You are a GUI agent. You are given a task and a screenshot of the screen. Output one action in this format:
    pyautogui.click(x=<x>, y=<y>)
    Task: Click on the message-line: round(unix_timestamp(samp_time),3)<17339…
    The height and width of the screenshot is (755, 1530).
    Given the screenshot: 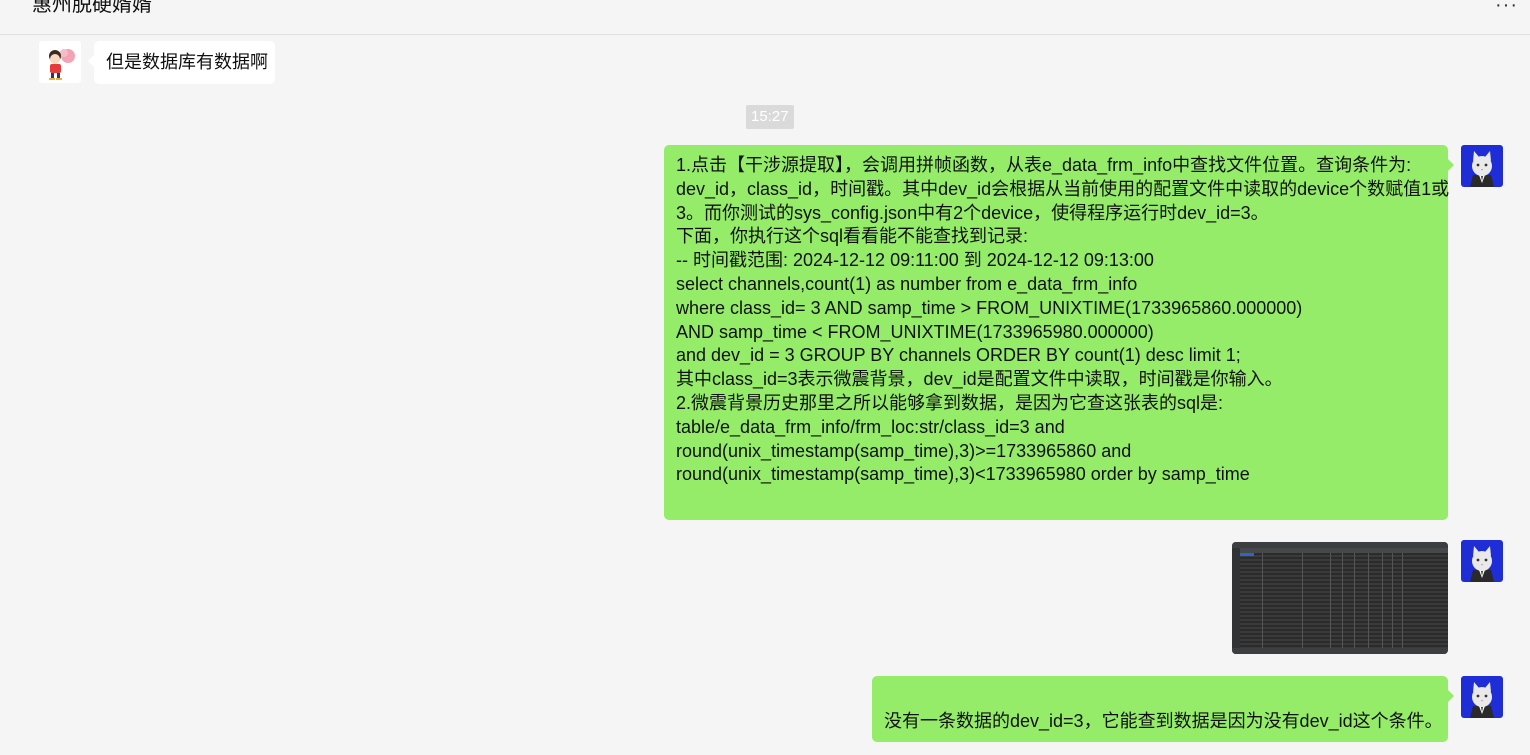 What is the action you would take?
    pyautogui.click(x=963, y=474)
    